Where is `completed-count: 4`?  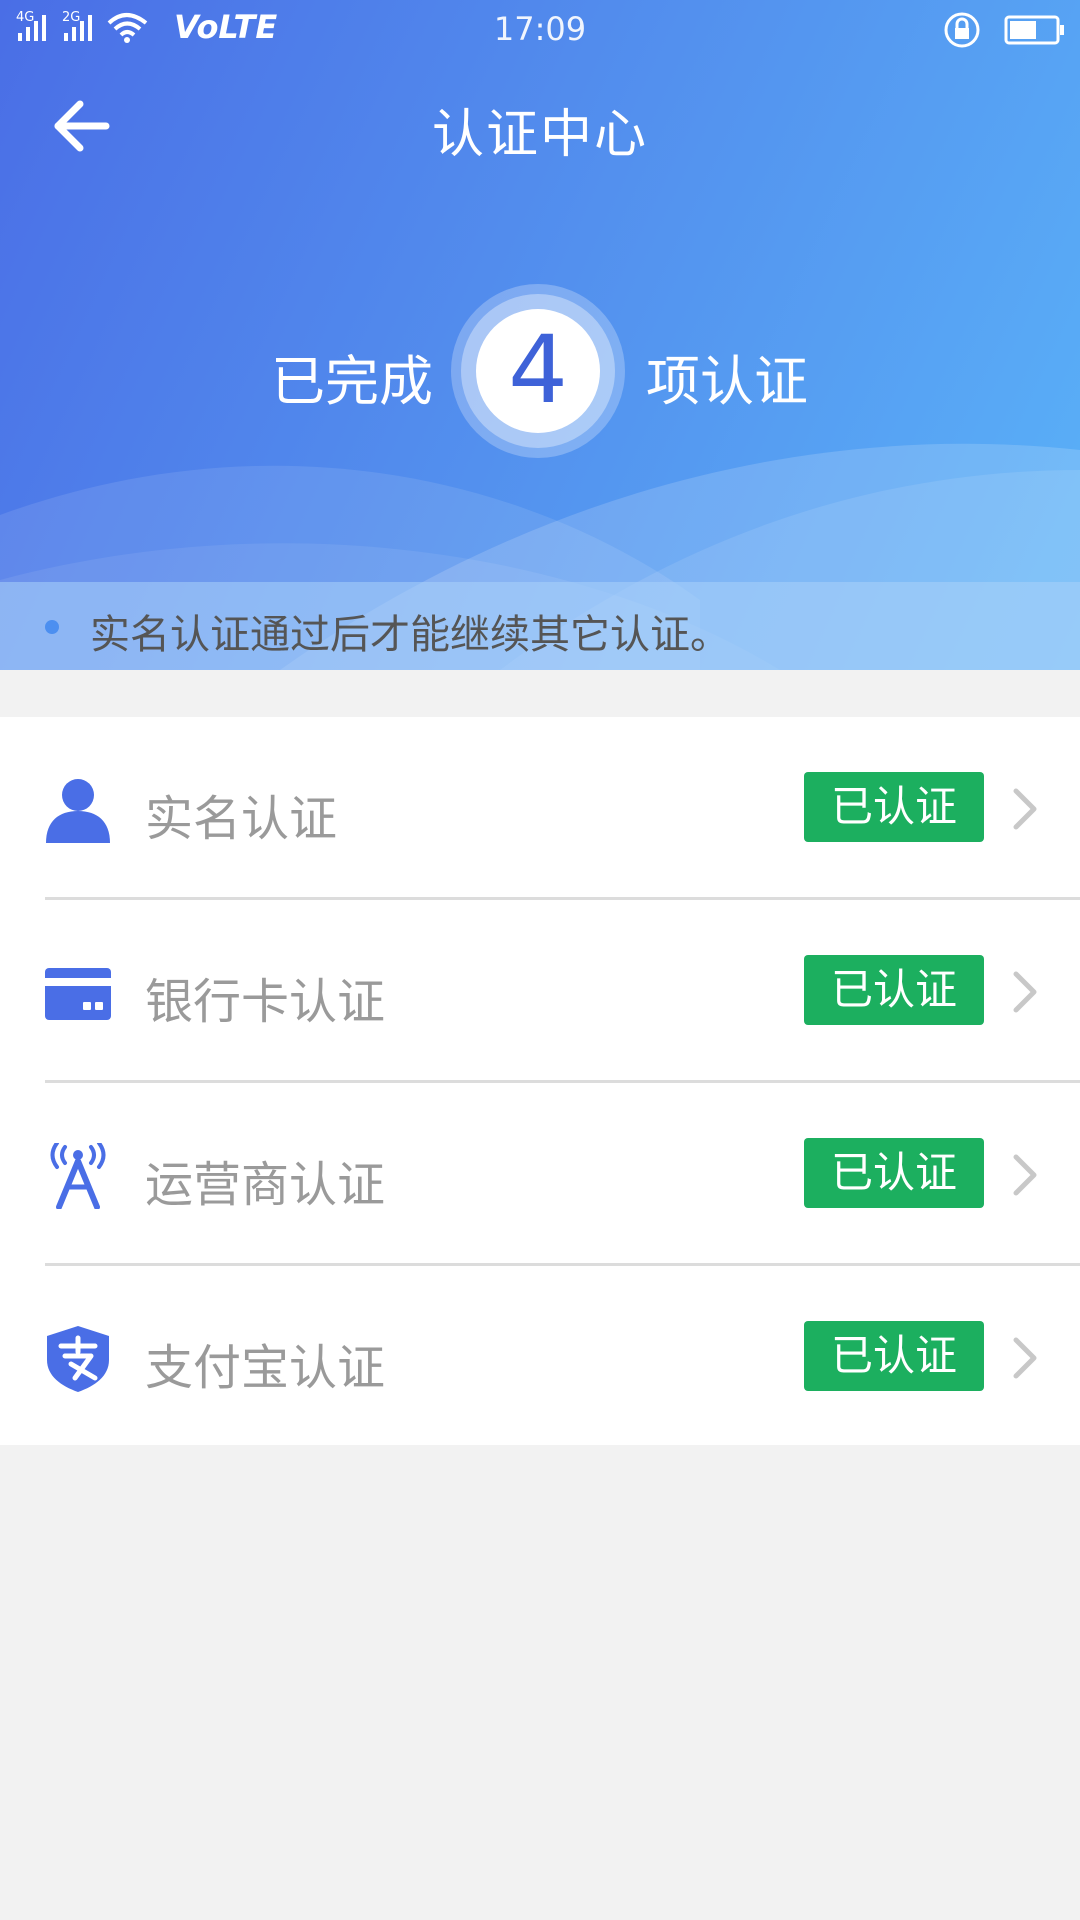 completed-count: 4 is located at coordinates (538, 371).